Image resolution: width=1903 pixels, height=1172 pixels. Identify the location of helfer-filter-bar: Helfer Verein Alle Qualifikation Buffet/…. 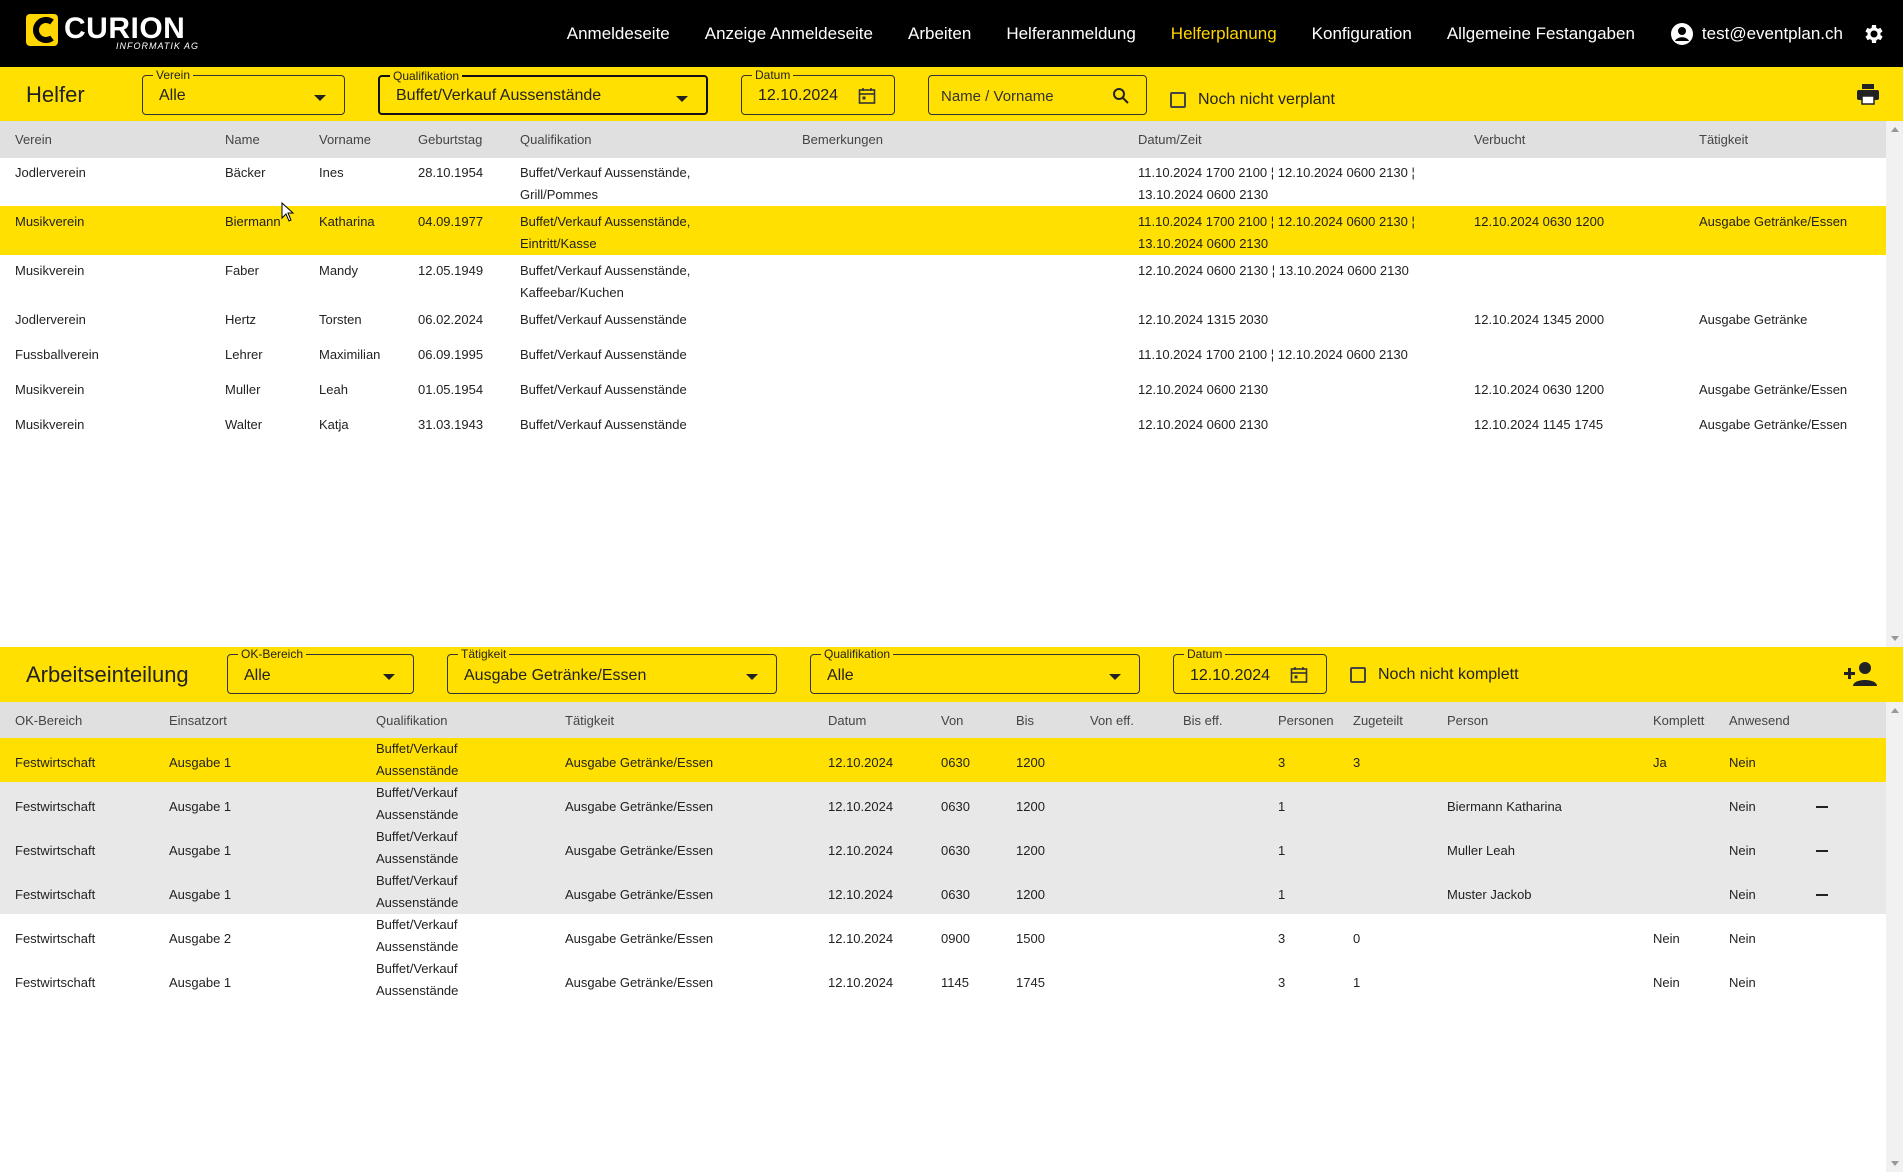
(951, 94).